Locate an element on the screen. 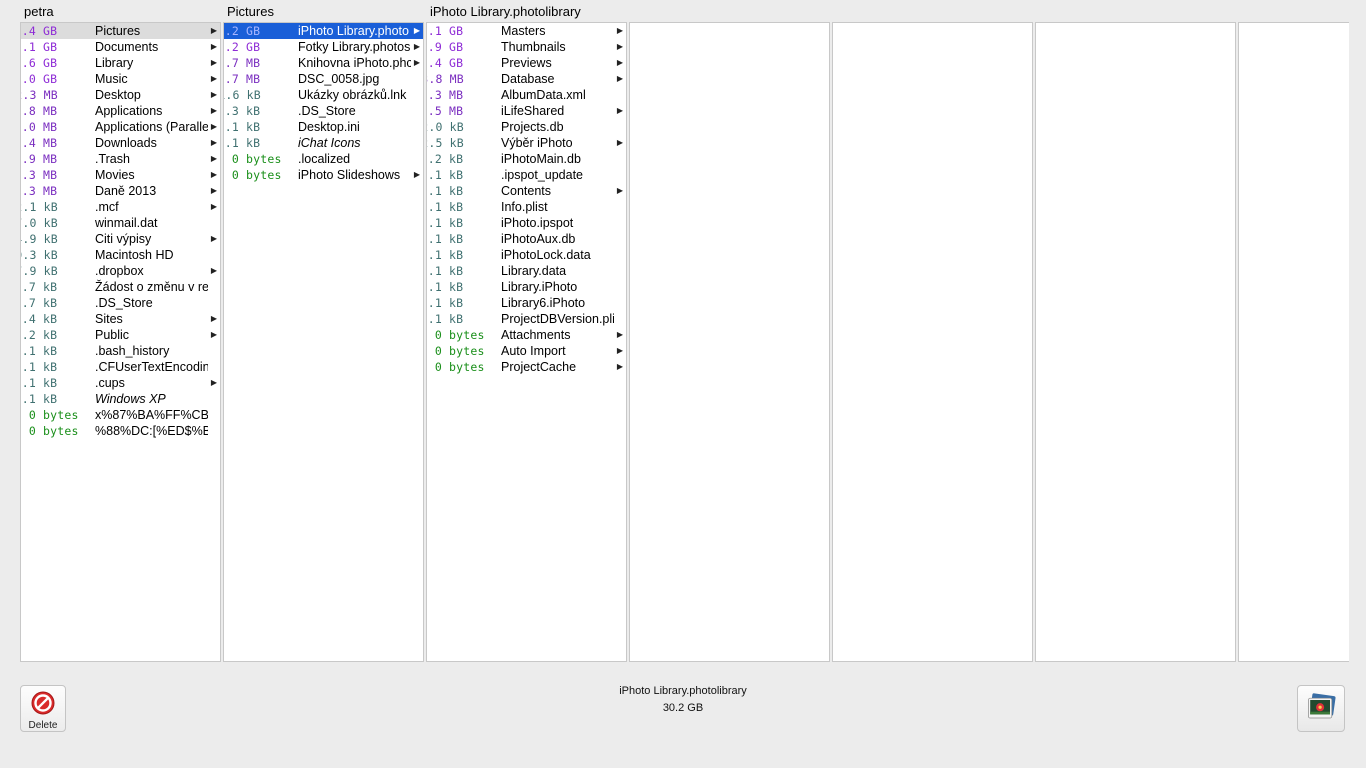  folder-row: 3.9 GB Thumbnails ▶ is located at coordinates (526, 47).